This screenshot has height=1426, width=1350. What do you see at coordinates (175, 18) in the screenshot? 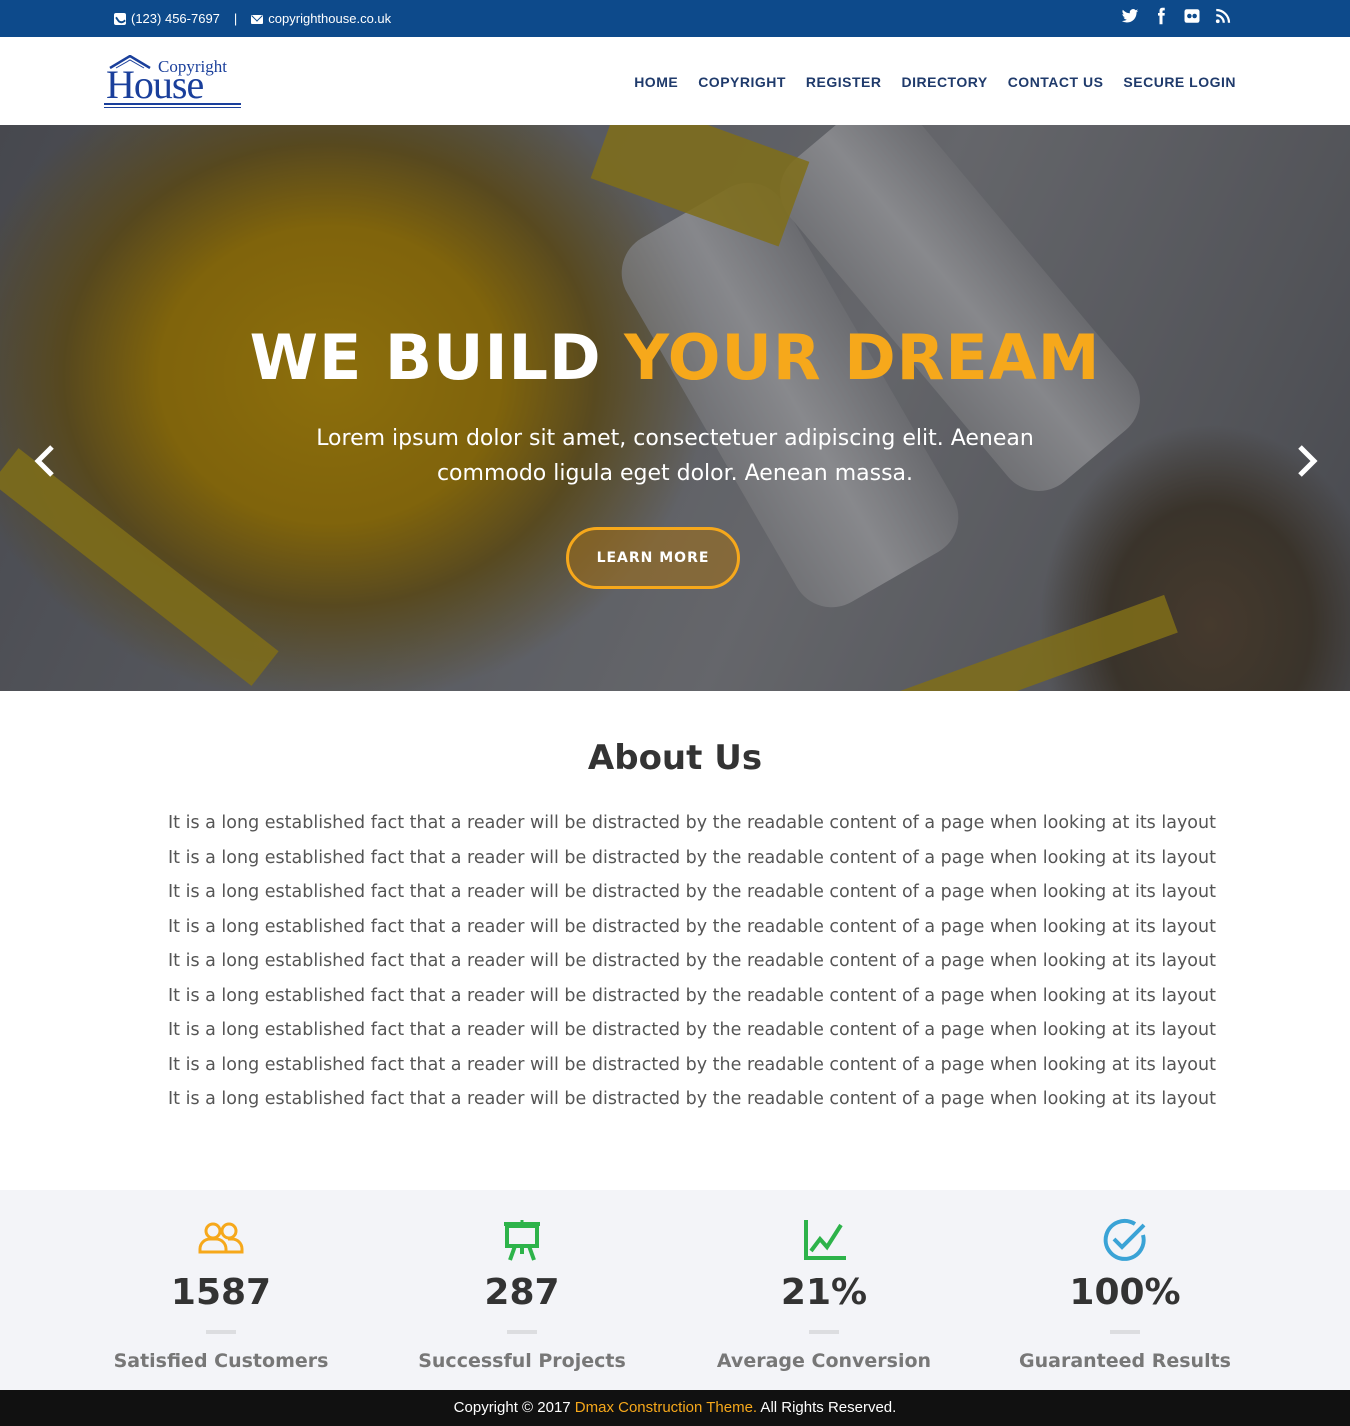
I see `phone-number: (123) 456-7697` at bounding box center [175, 18].